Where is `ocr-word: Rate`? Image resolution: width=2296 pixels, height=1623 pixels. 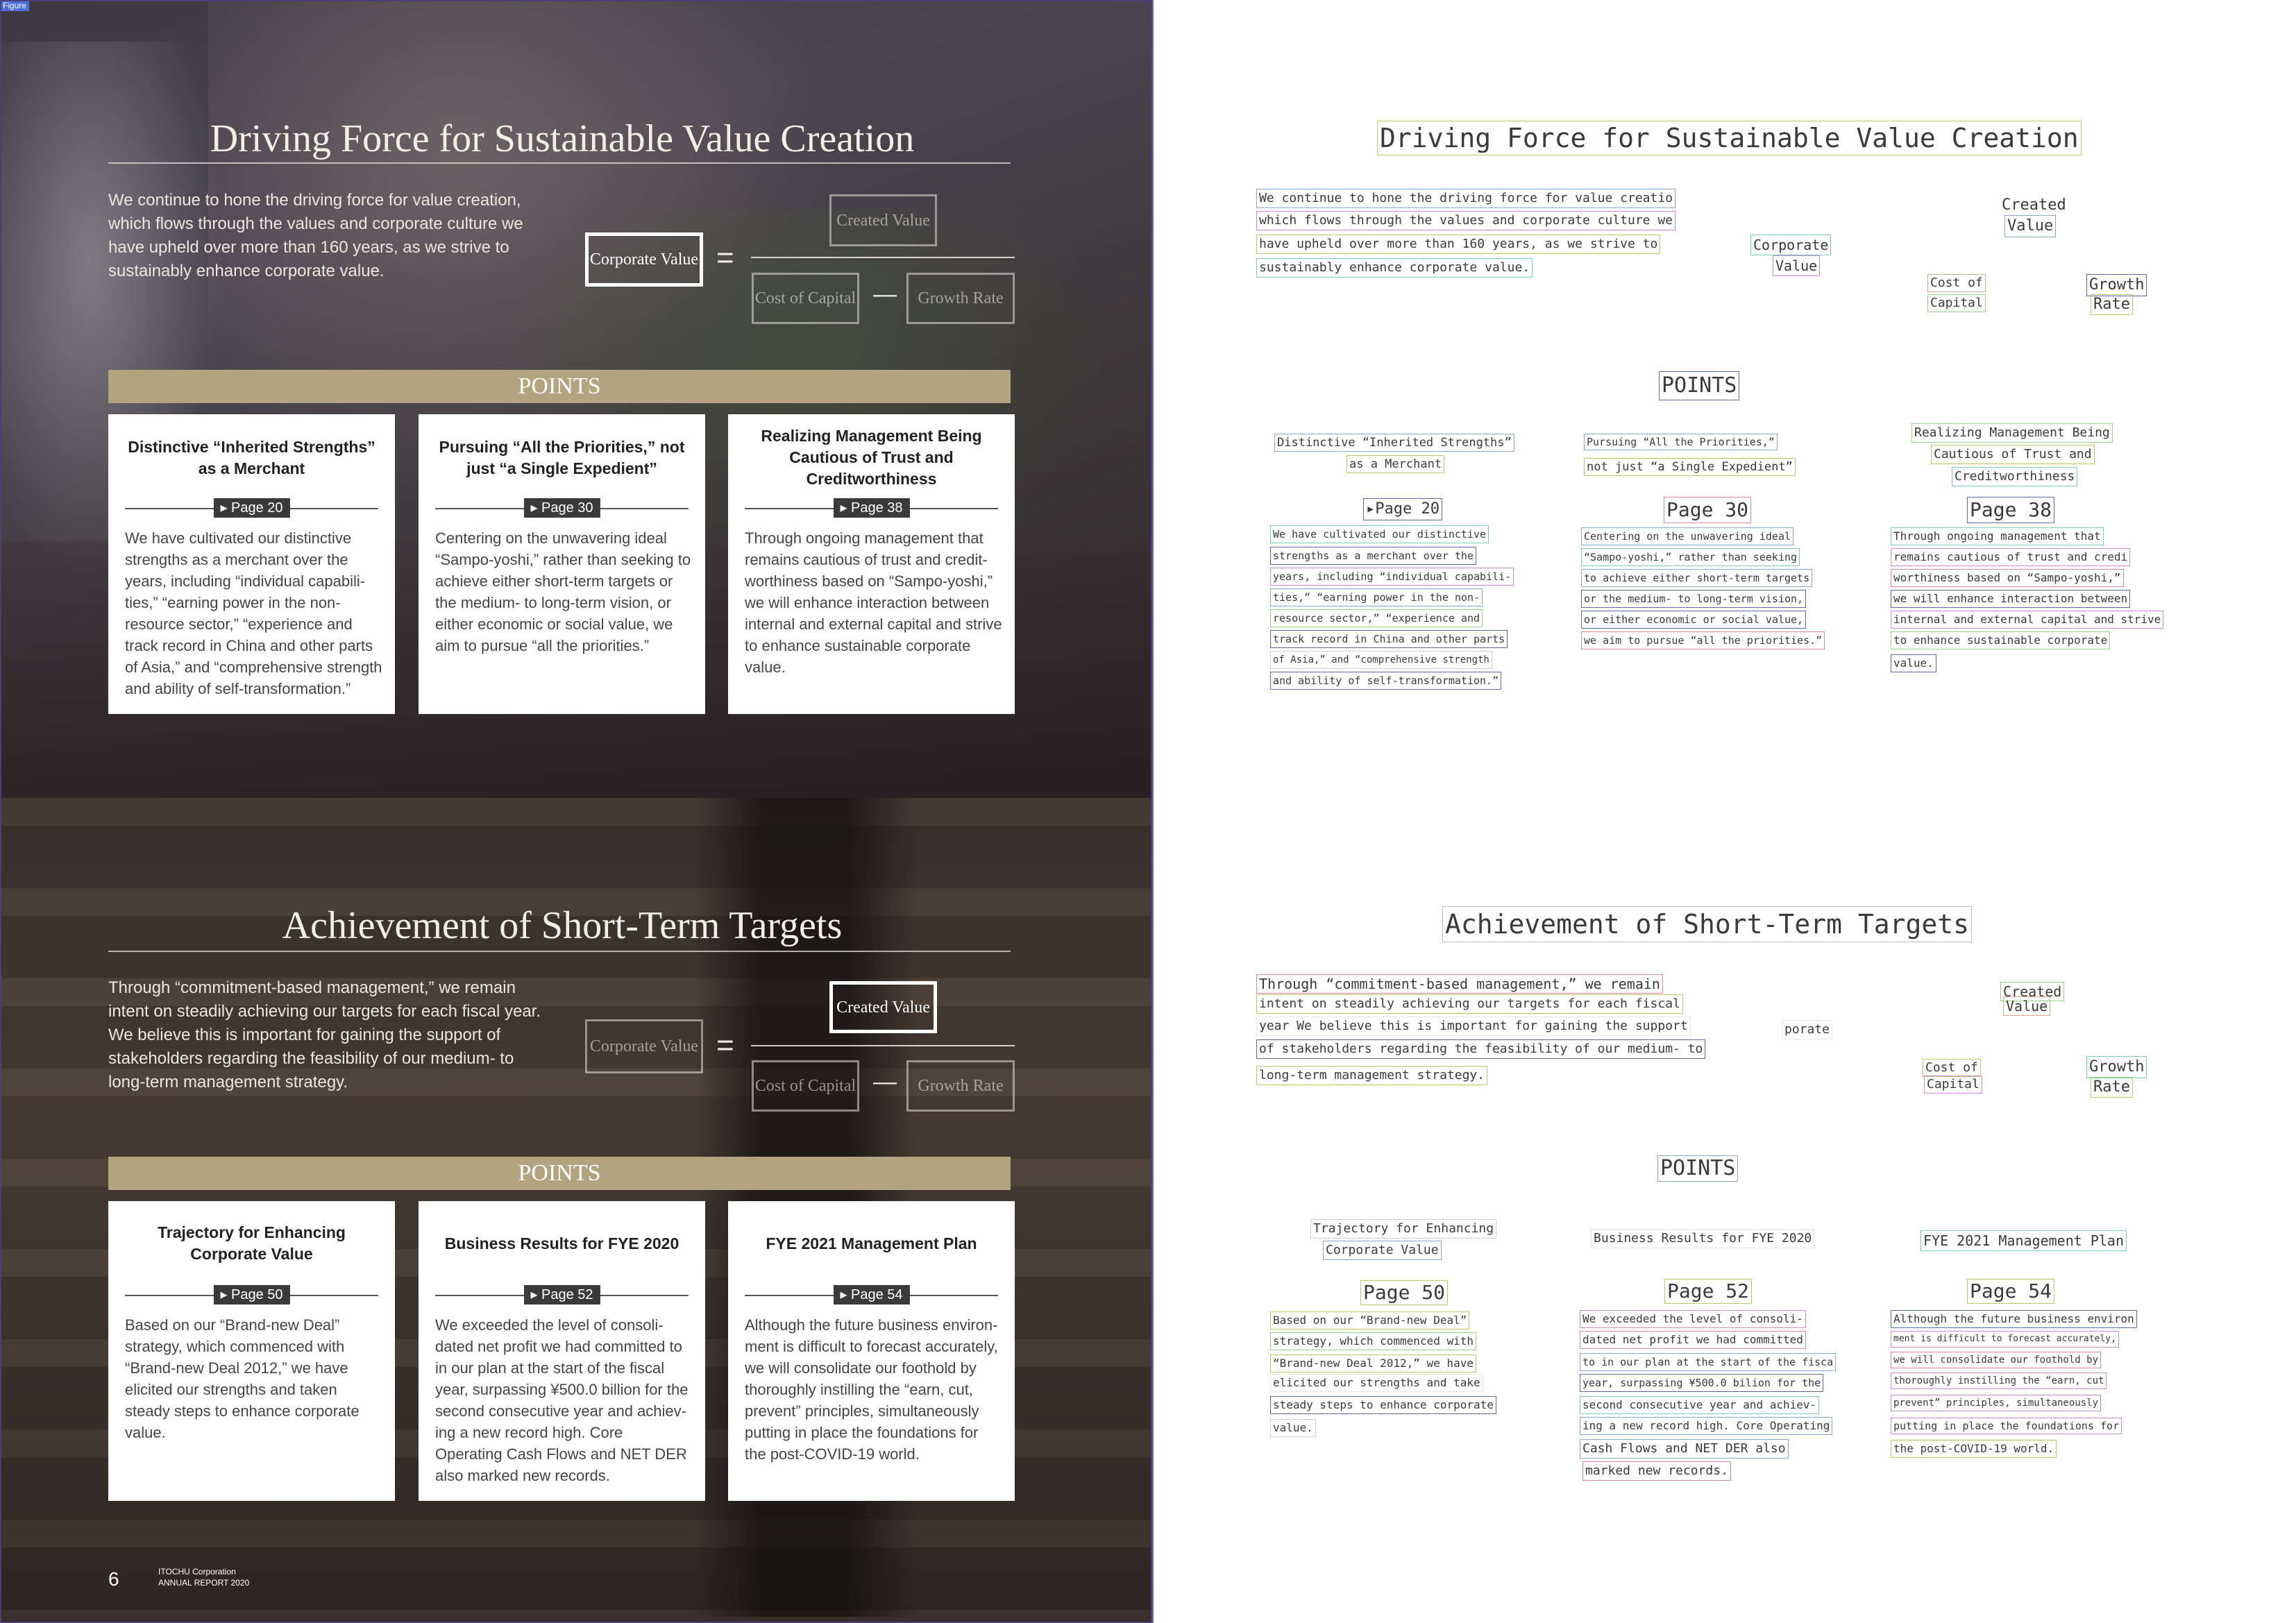
ocr-word: Rate is located at coordinates (2112, 304).